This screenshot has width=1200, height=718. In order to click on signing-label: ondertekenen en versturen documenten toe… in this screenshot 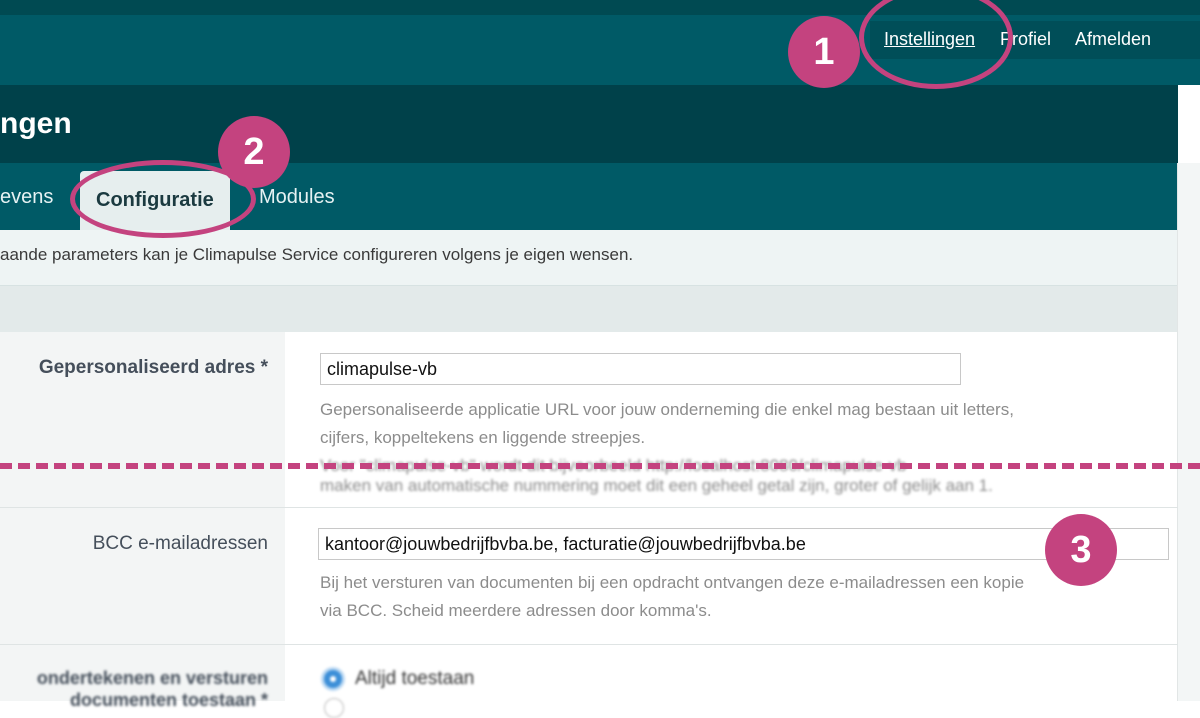, I will do `click(134, 689)`.